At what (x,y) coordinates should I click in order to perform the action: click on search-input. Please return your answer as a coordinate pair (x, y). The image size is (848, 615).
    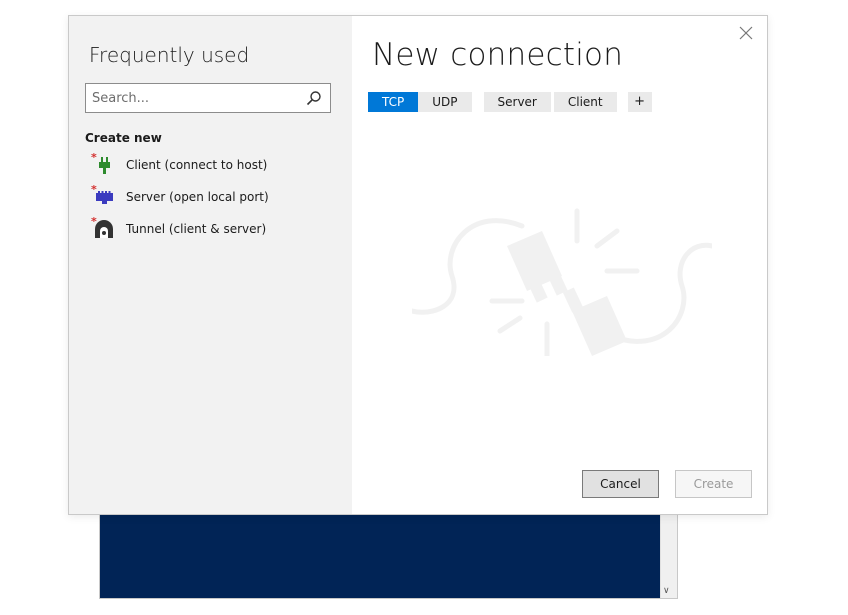
    Looking at the image, I should click on (192, 98).